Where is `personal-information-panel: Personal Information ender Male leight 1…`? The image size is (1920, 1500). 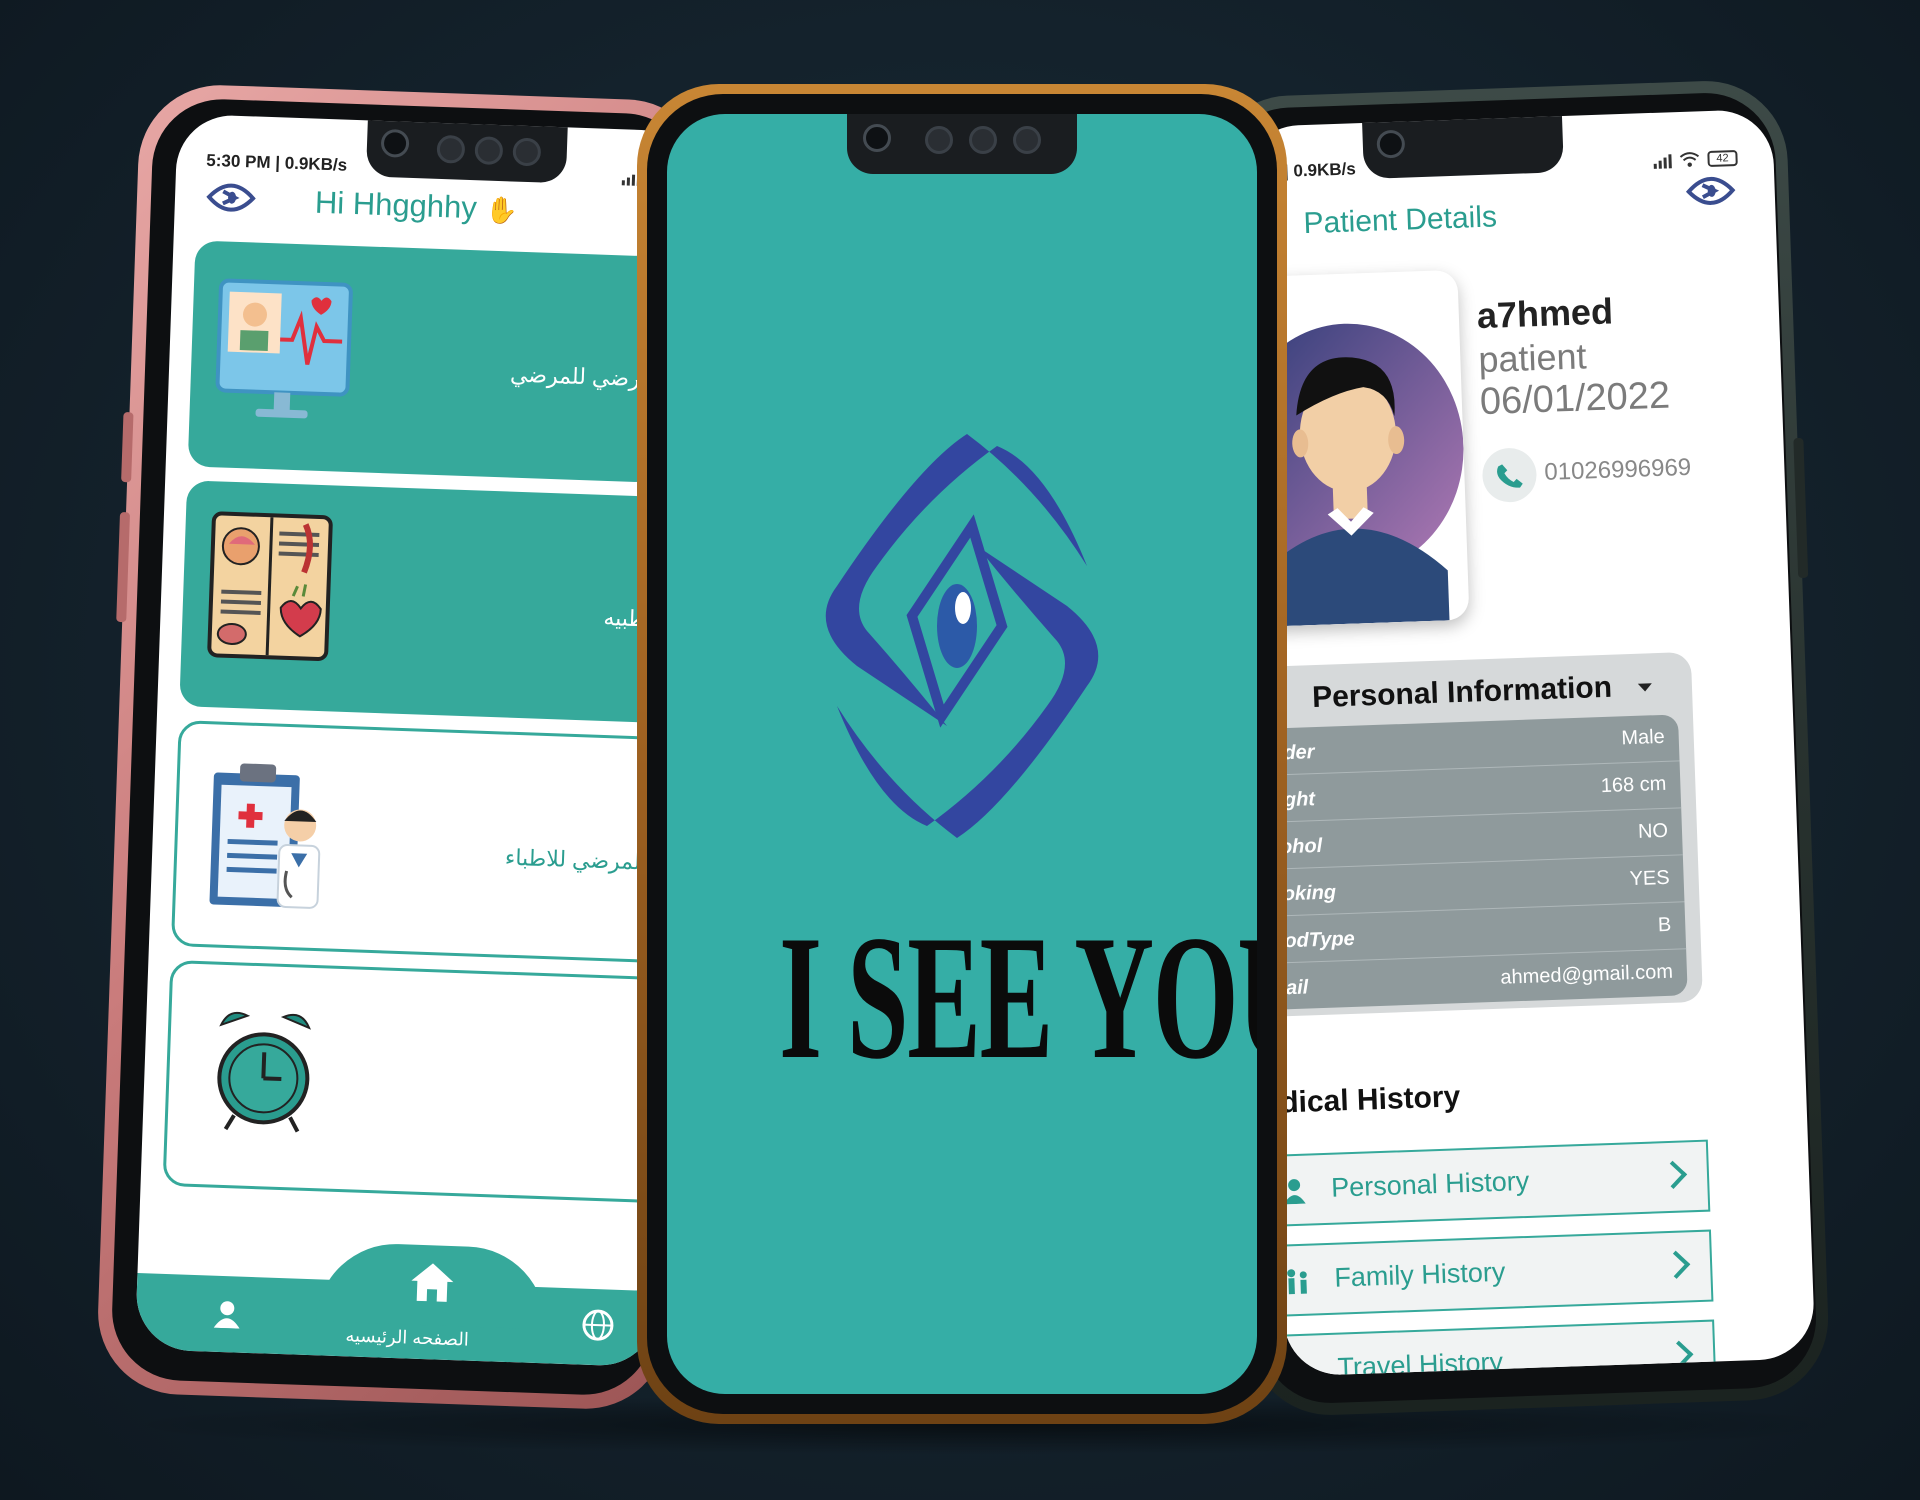 personal-information-panel: Personal Information ender Male leight 1… is located at coordinates (1477, 834).